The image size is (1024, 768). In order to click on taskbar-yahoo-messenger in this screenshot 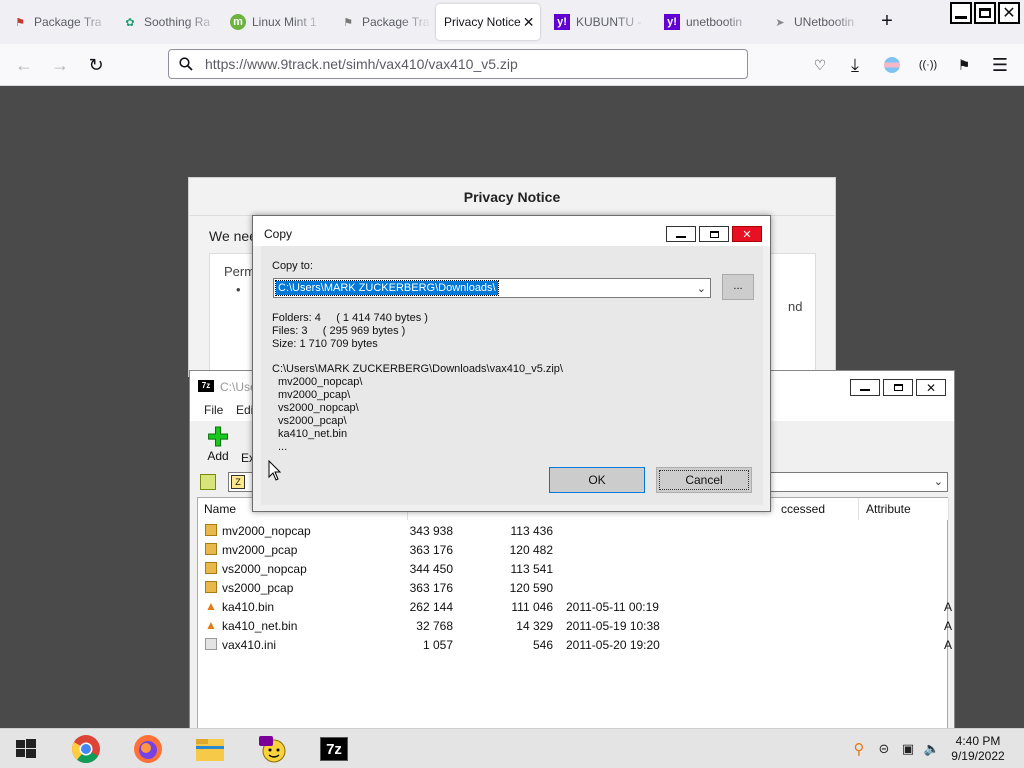, I will do `click(272, 749)`.